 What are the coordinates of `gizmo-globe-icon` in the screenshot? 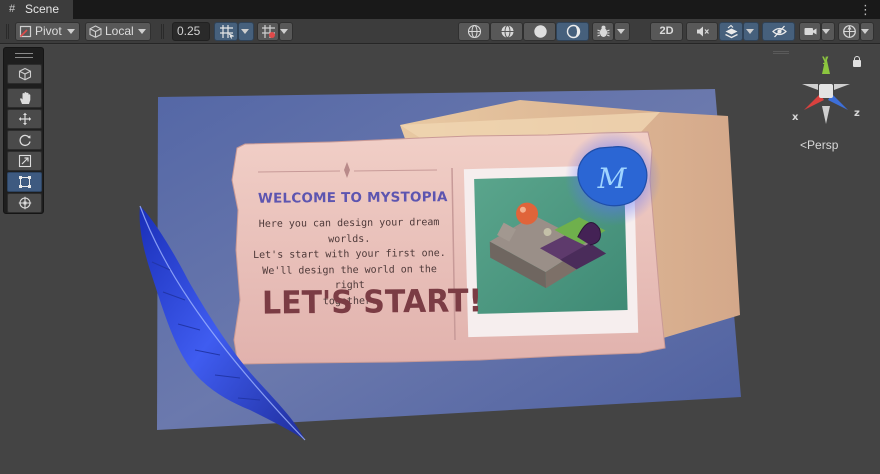 It's located at (849, 31).